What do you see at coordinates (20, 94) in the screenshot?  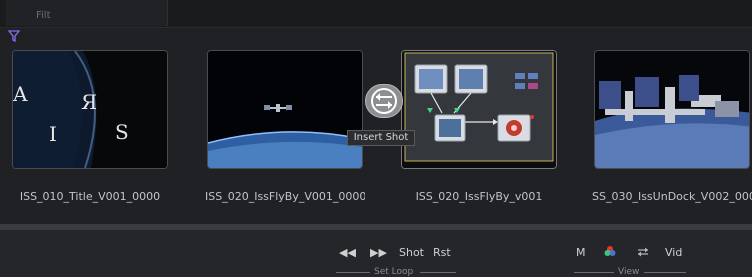 I see `svg-text: A` at bounding box center [20, 94].